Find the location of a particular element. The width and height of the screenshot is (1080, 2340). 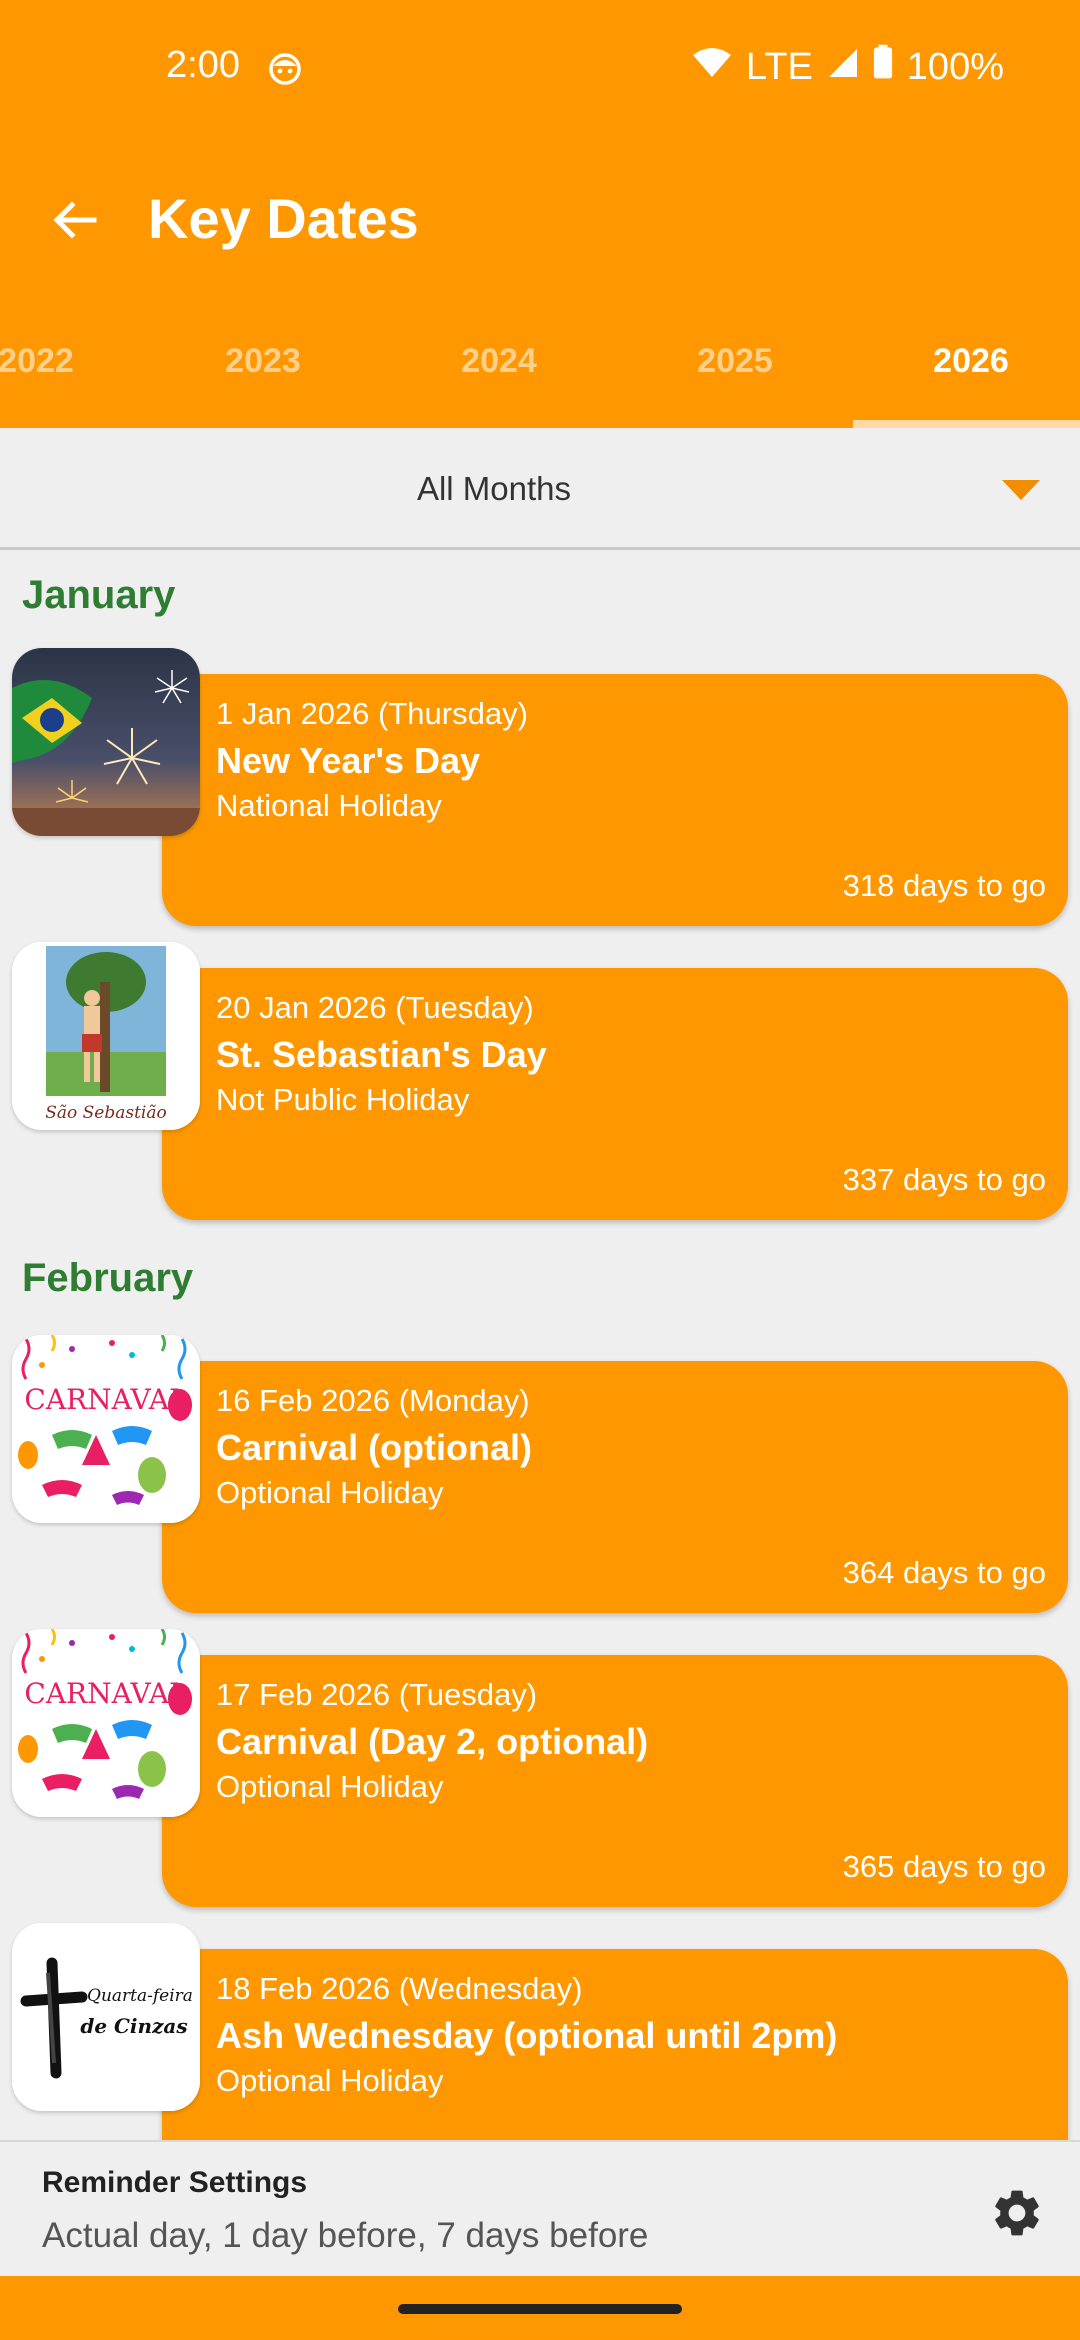

year-tabs: 2022 2023 2024 2025 2026 is located at coordinates (540, 379).